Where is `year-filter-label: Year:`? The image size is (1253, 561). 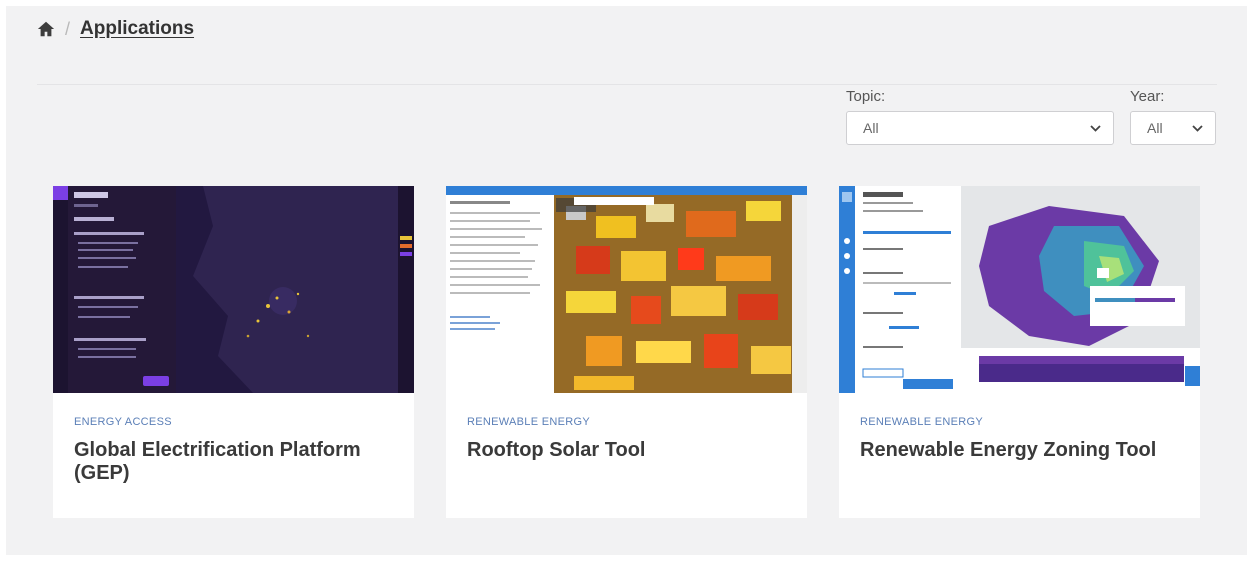
year-filter-label: Year: is located at coordinates (1147, 96).